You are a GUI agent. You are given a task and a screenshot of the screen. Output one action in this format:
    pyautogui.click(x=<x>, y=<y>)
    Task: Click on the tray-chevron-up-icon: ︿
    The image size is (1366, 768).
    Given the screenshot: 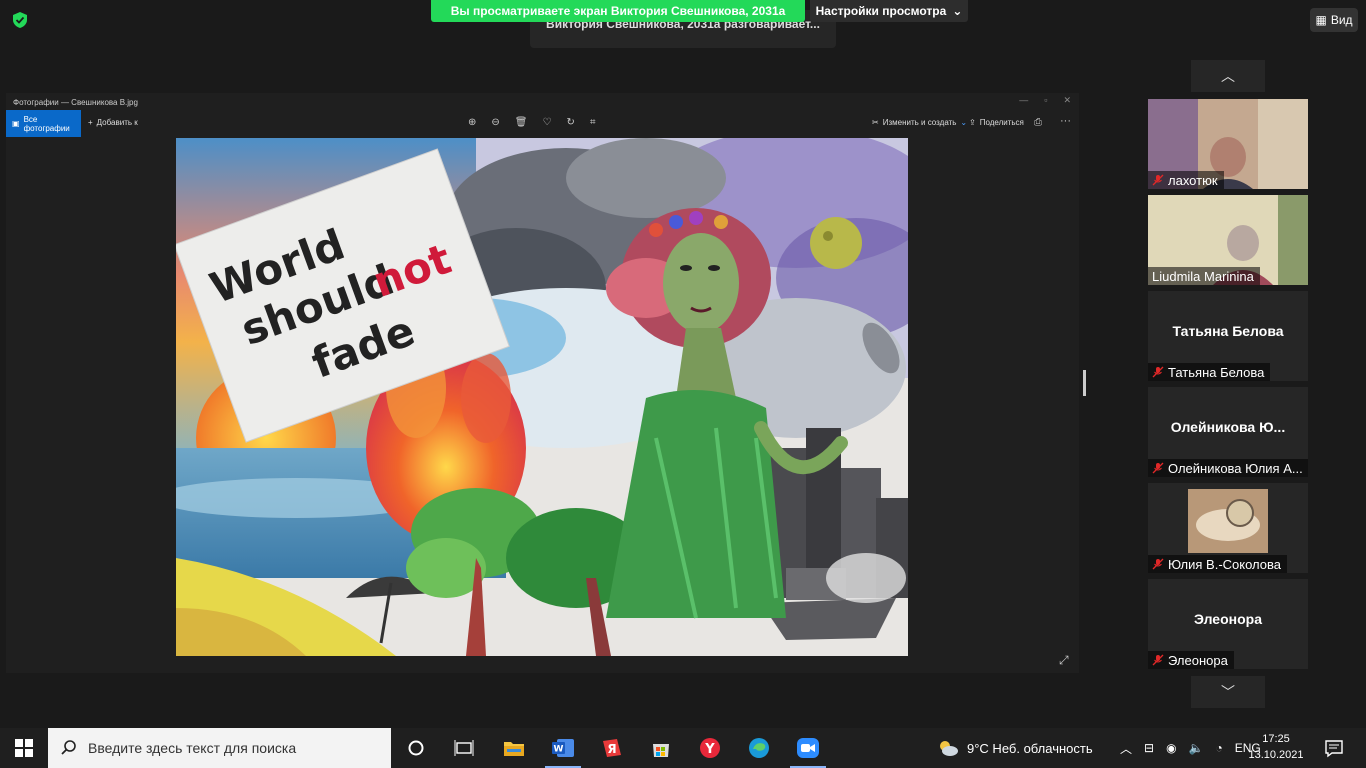 What is the action you would take?
    pyautogui.click(x=1126, y=748)
    